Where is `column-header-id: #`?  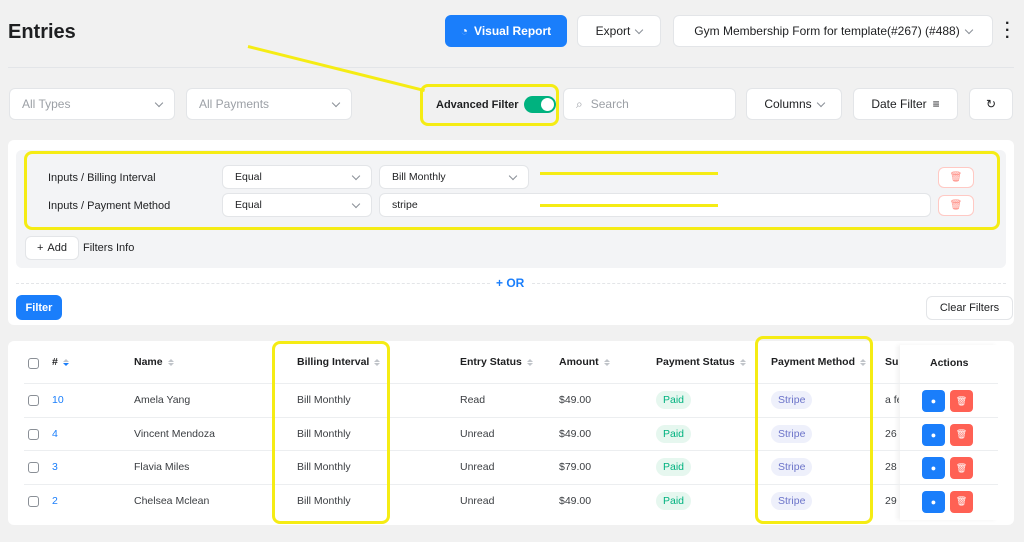
column-header-id: # is located at coordinates (60, 362).